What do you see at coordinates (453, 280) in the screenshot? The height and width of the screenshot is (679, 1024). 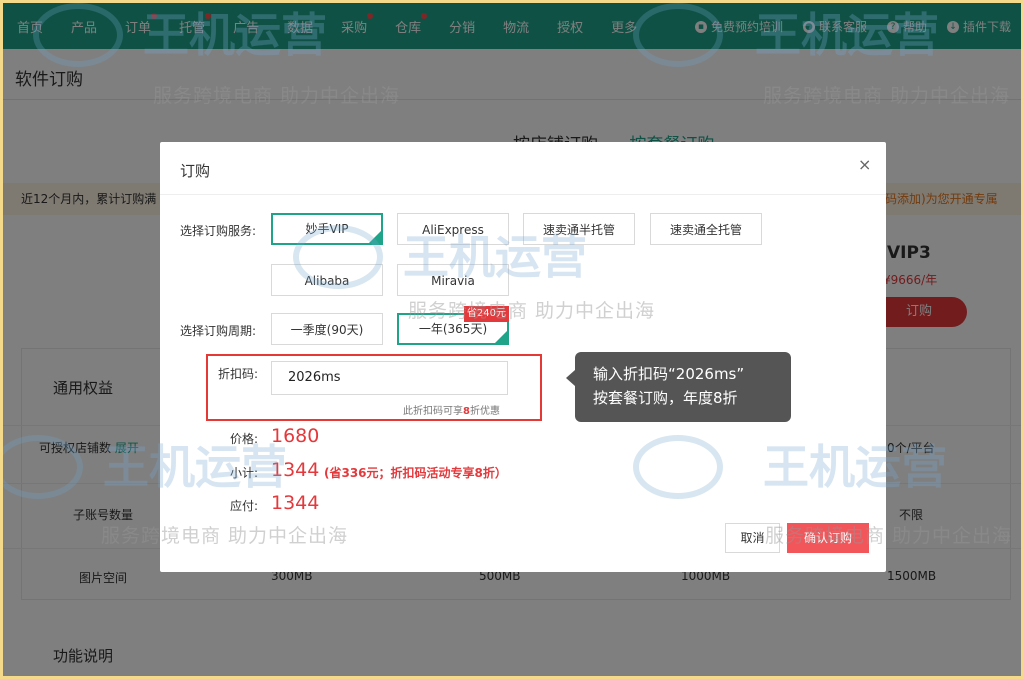 I see `service-option-miravia: Miravia` at bounding box center [453, 280].